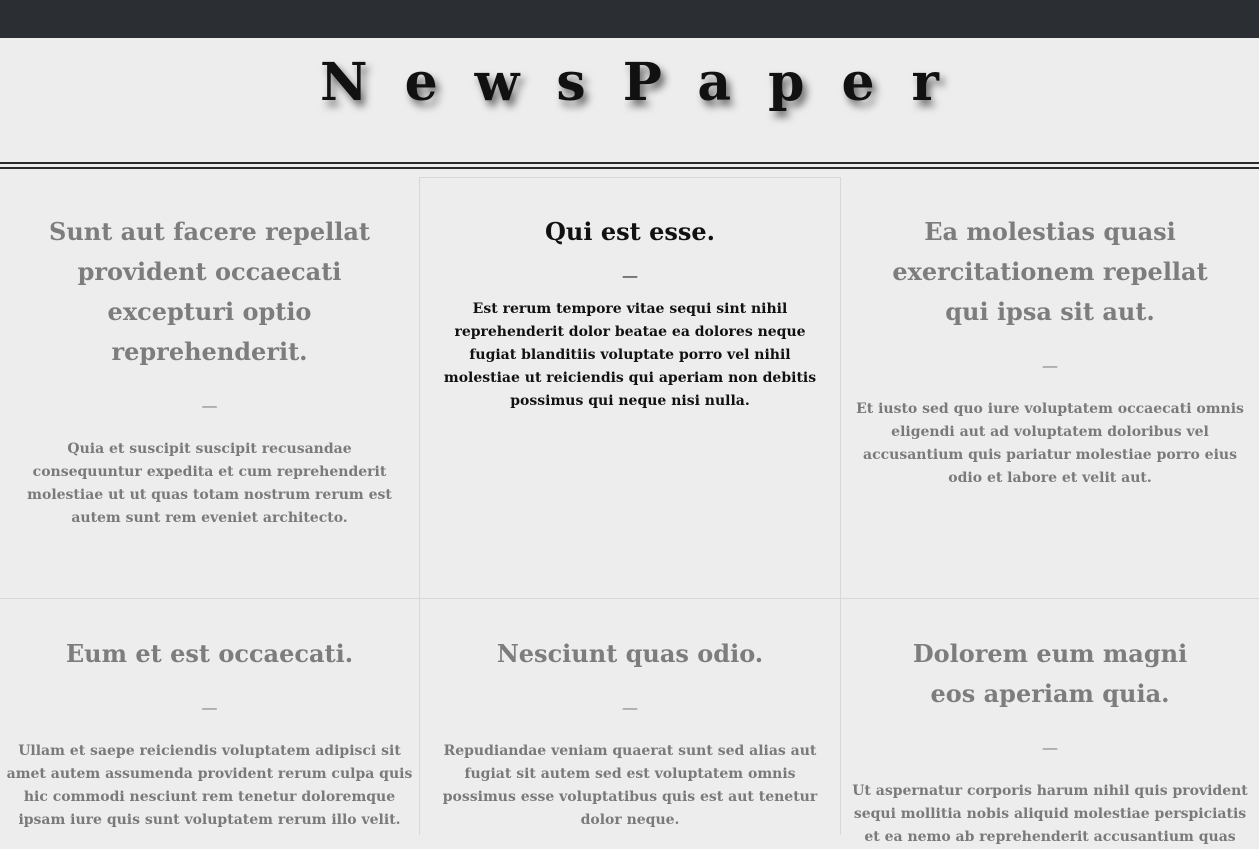  I want to click on post-title: Nesciunt quas odio., so click(630, 654).